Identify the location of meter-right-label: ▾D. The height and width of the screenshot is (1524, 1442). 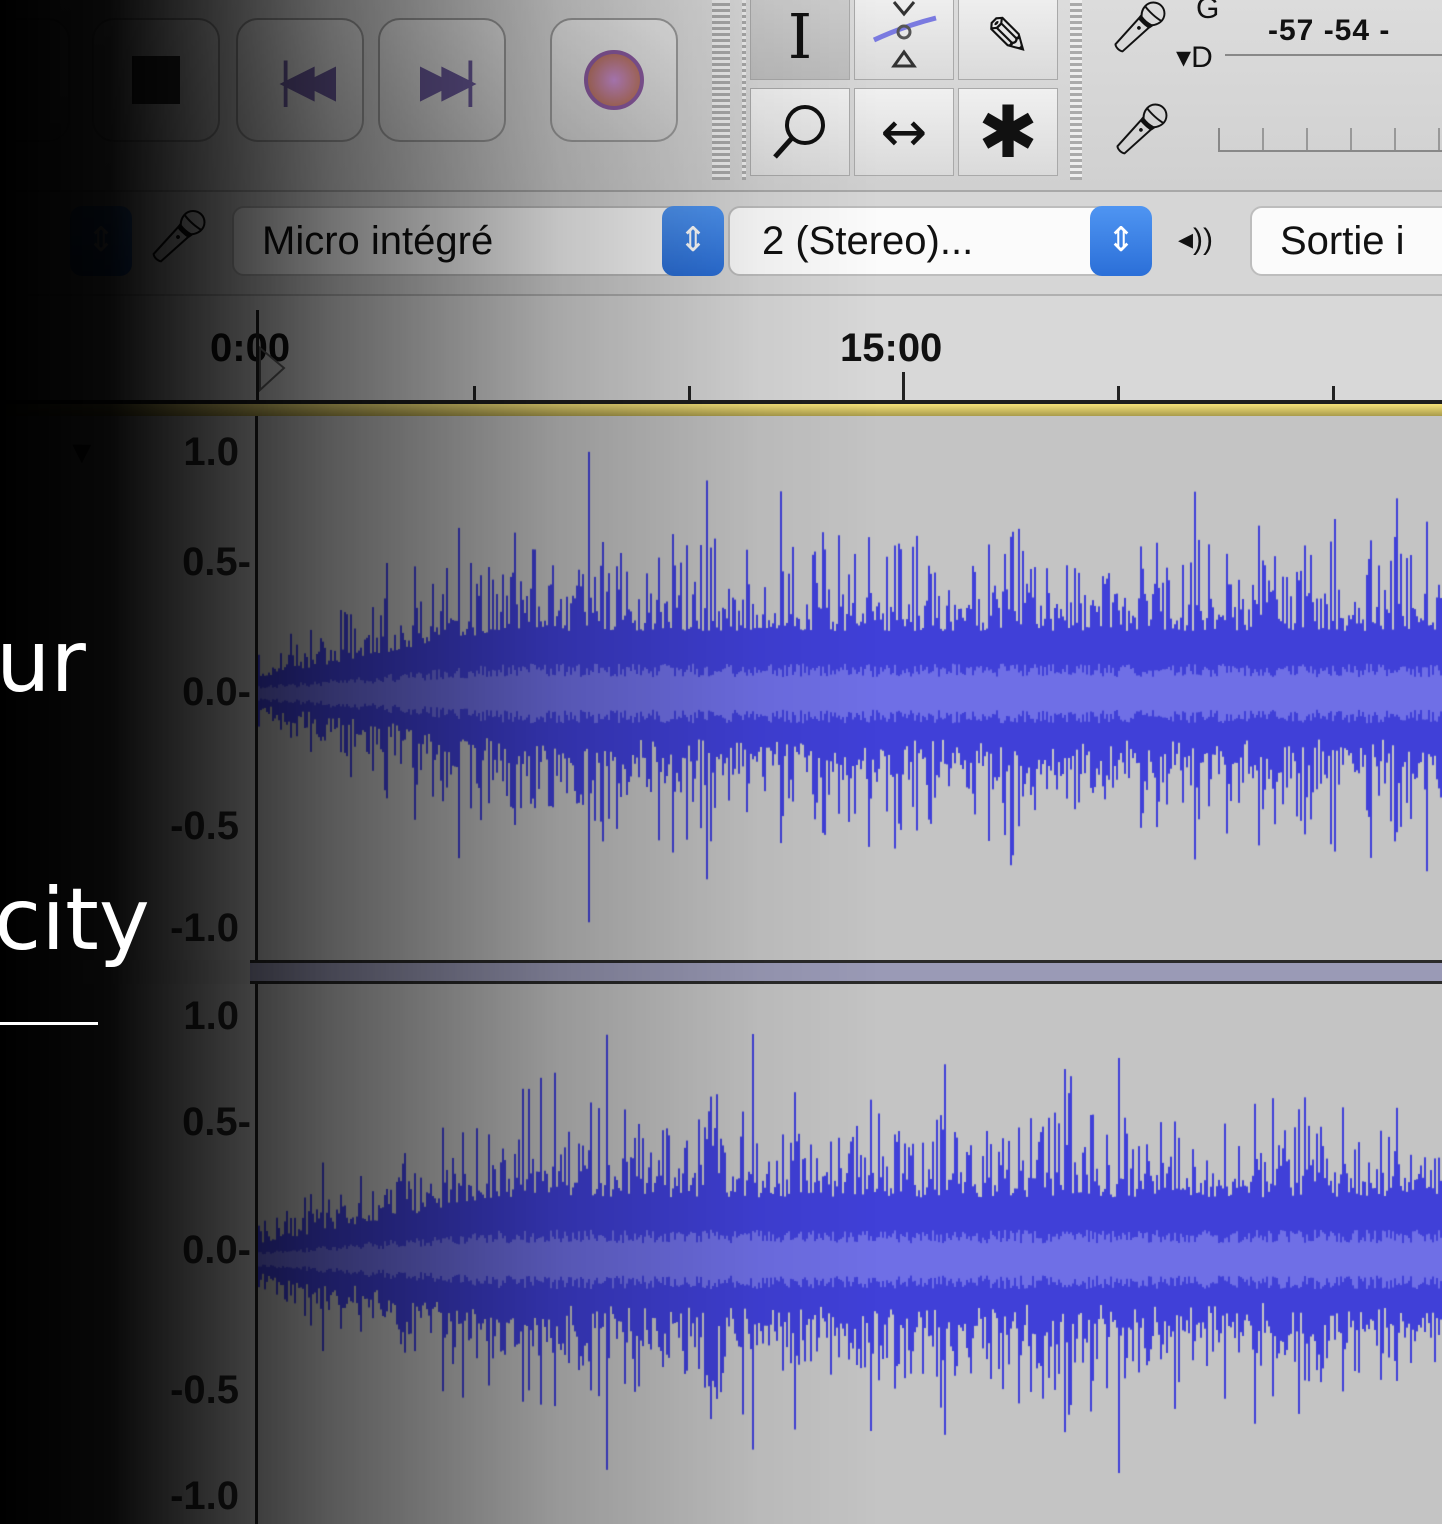
(1194, 57).